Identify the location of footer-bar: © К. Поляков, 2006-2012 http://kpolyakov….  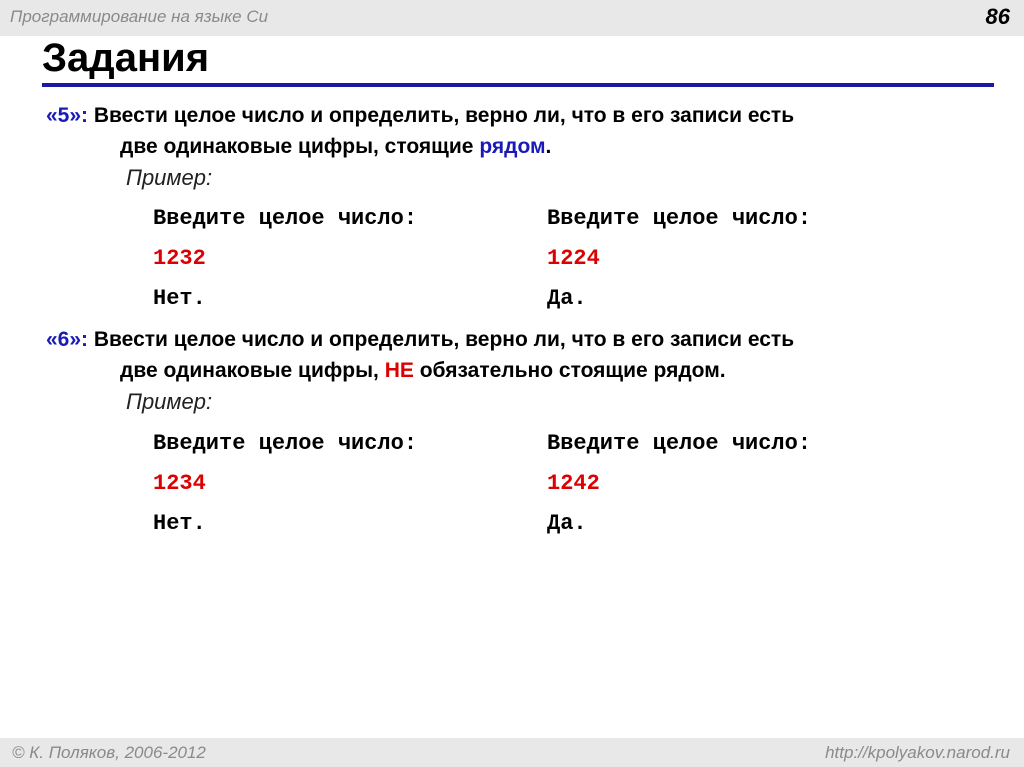
(512, 752).